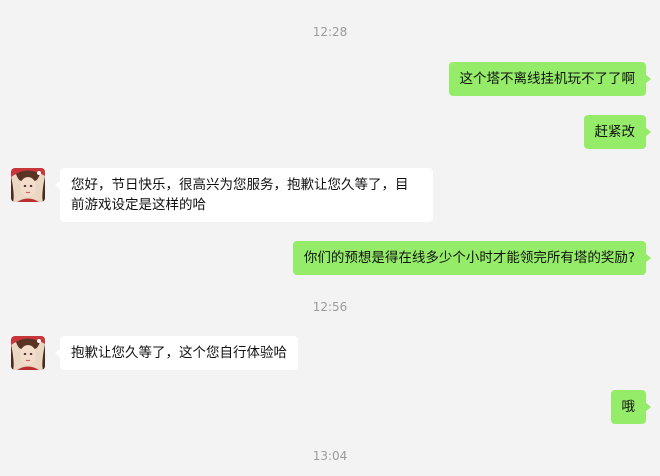  I want to click on message-bubble-incoming: 您好，节日快乐，很高兴为您服务，抱歉让您久等了，目 前游戏设定是这样的哈, so click(244, 195).